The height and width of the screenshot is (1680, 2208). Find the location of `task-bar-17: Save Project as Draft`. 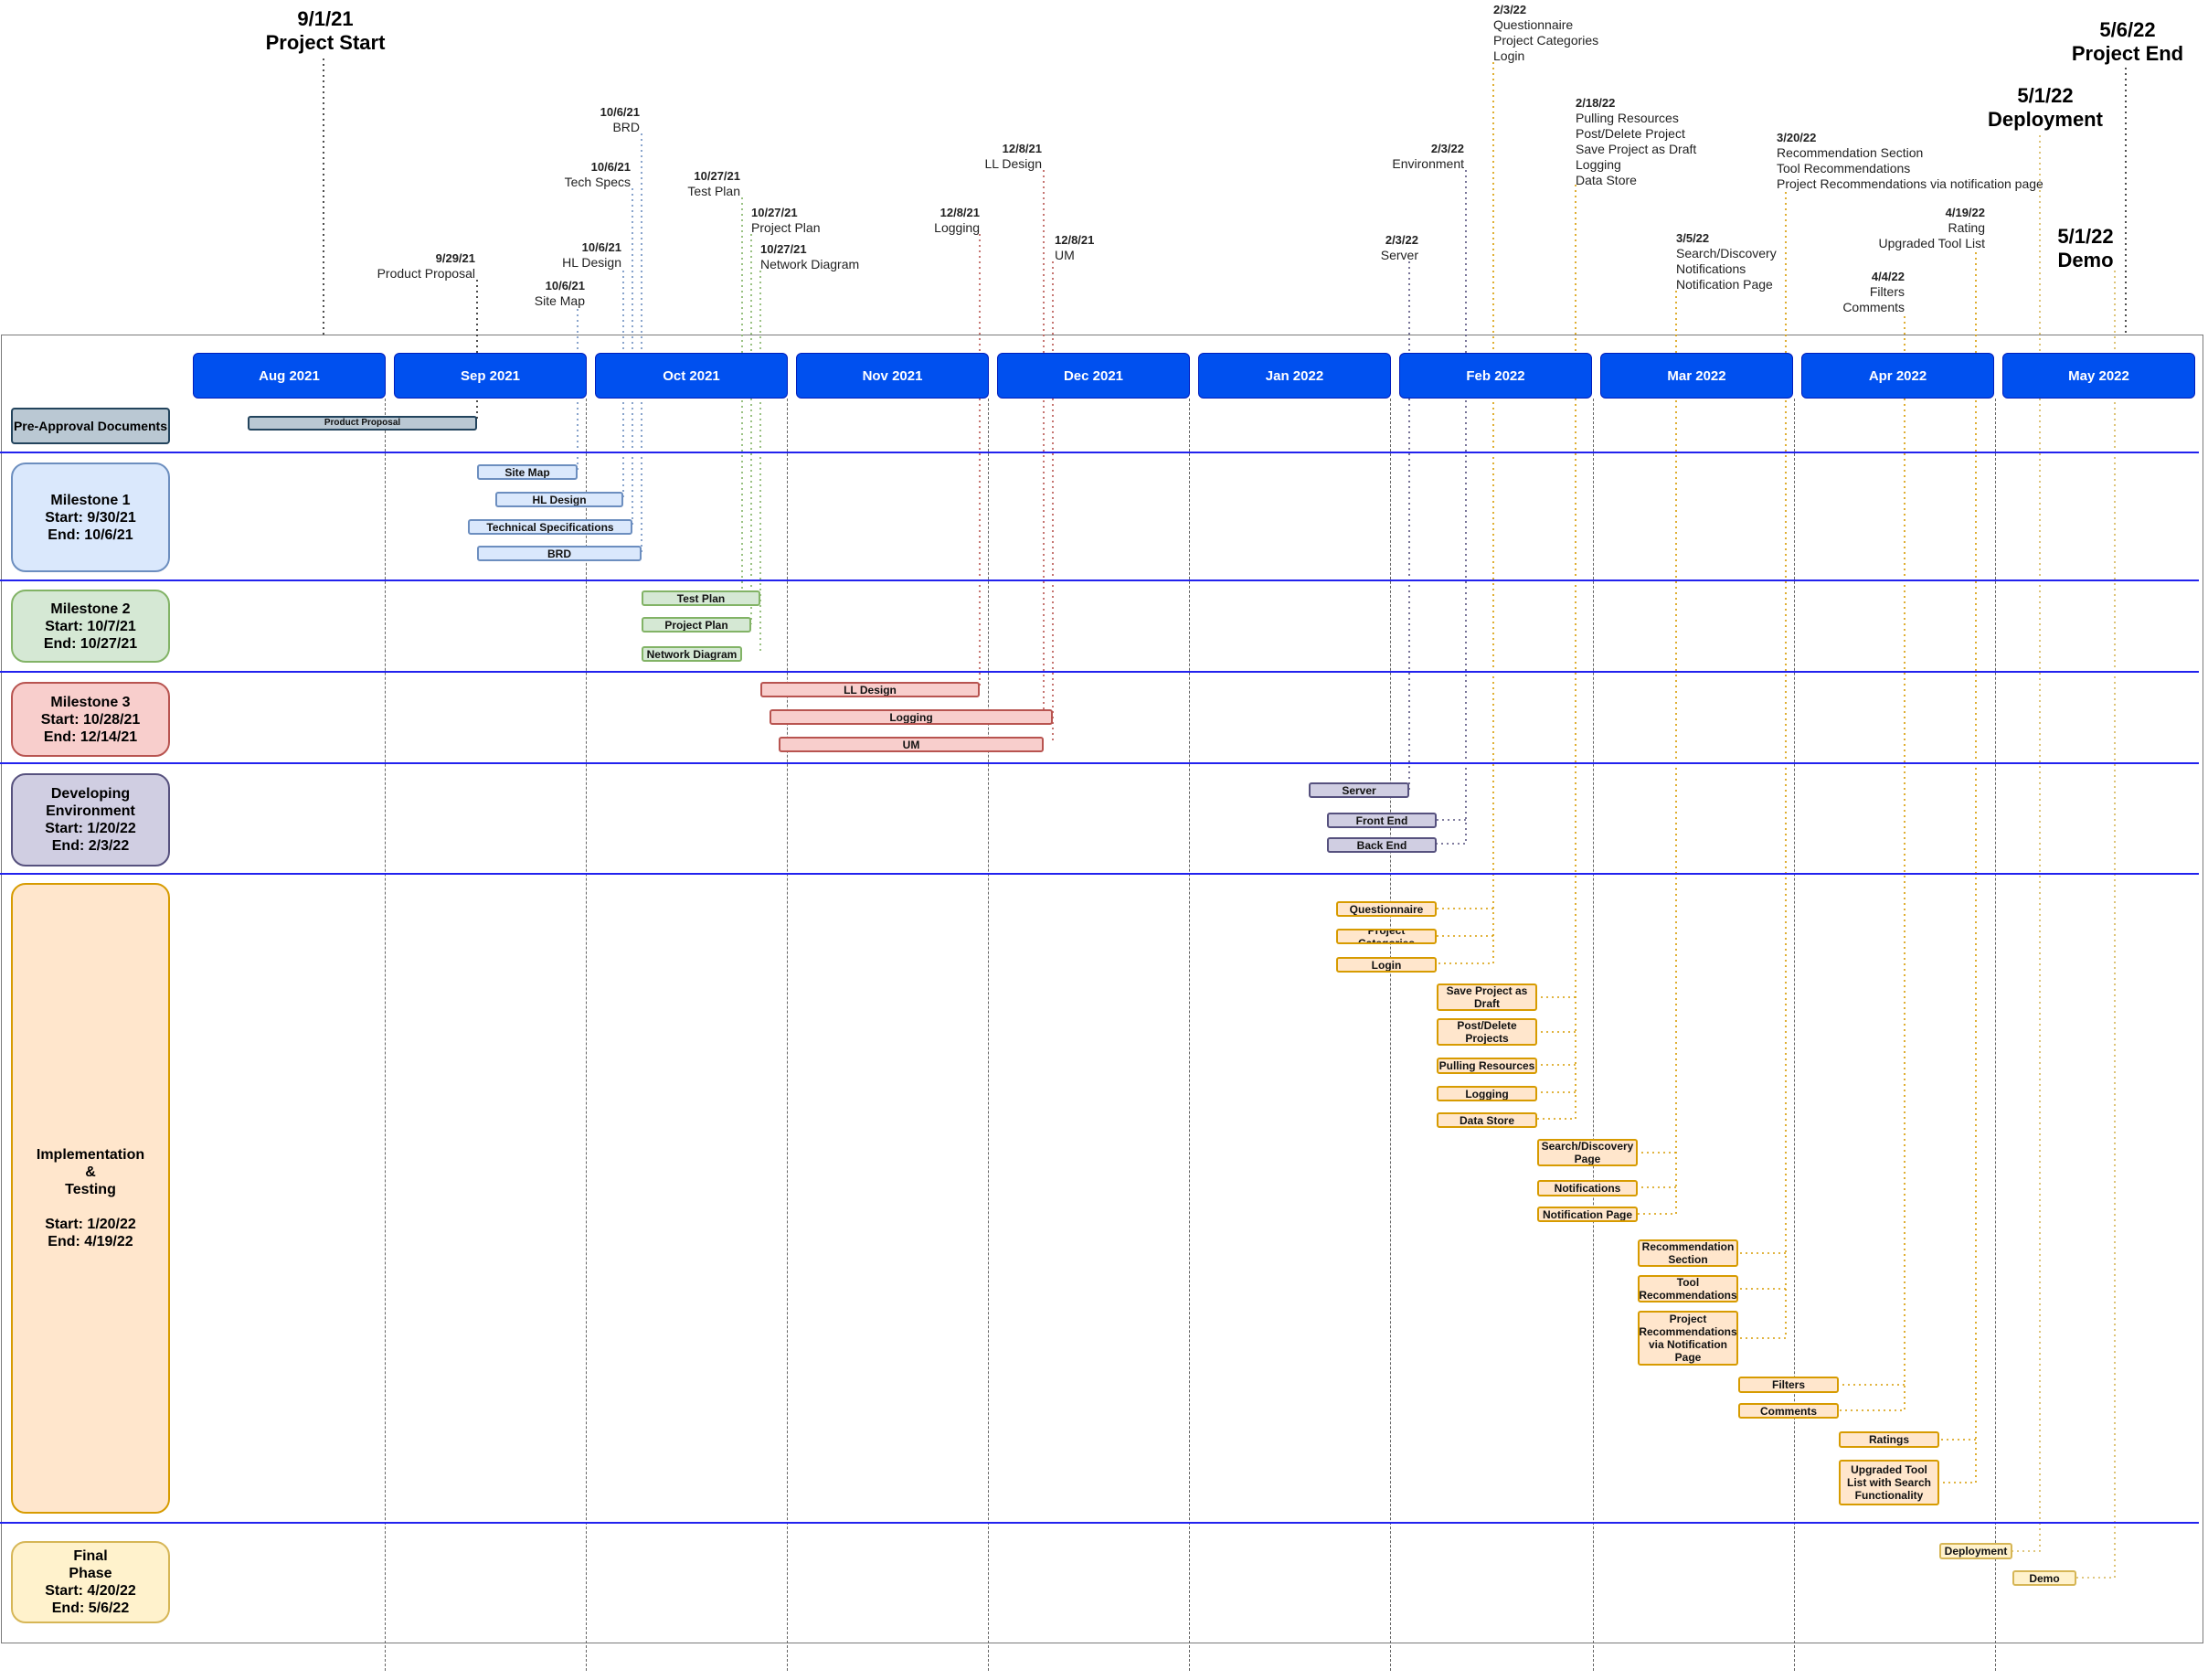

task-bar-17: Save Project as Draft is located at coordinates (1487, 997).